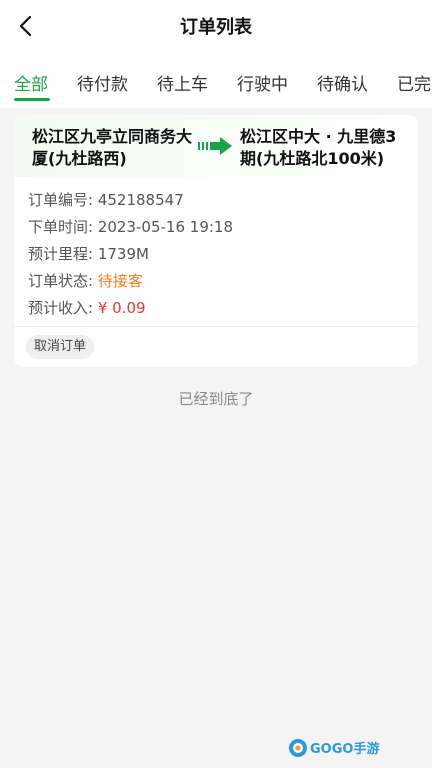 The image size is (432, 768). I want to click on status-label: 订单状态:, so click(61, 281).